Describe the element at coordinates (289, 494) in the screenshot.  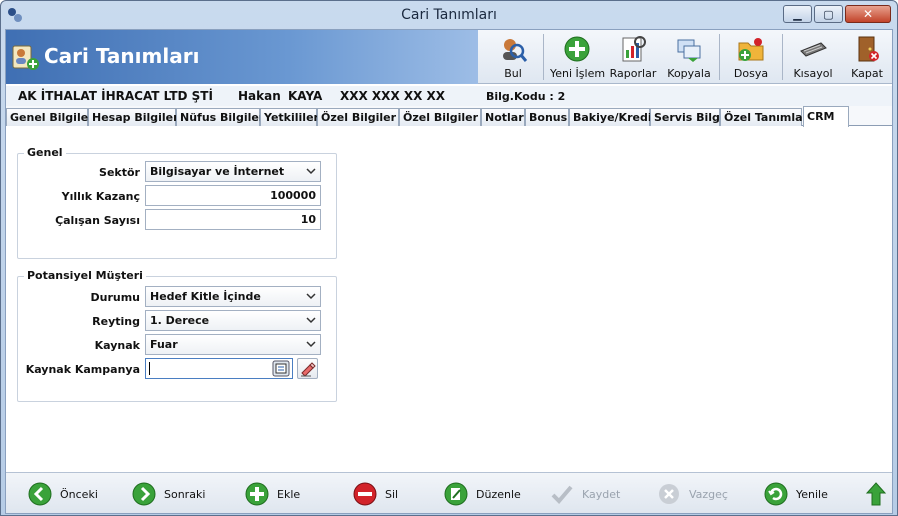
I see `ekle-label: Ekle` at that location.